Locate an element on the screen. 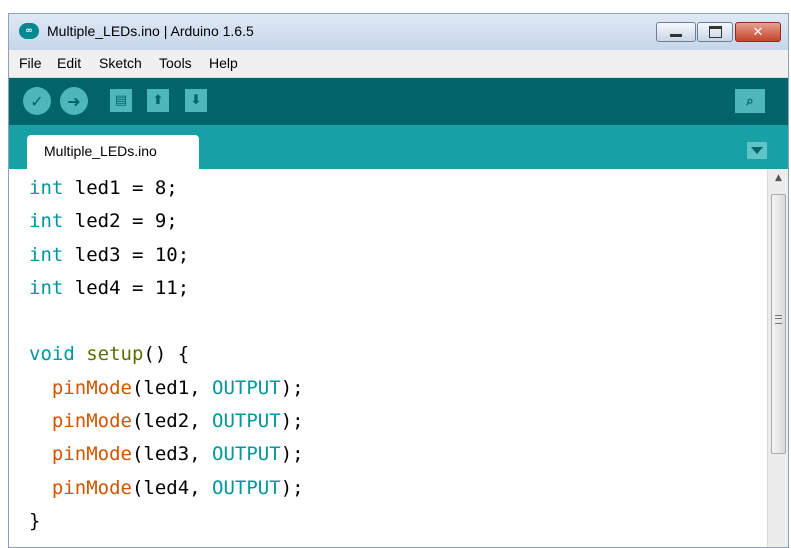  code-token: led4 = 11; is located at coordinates (126, 287).